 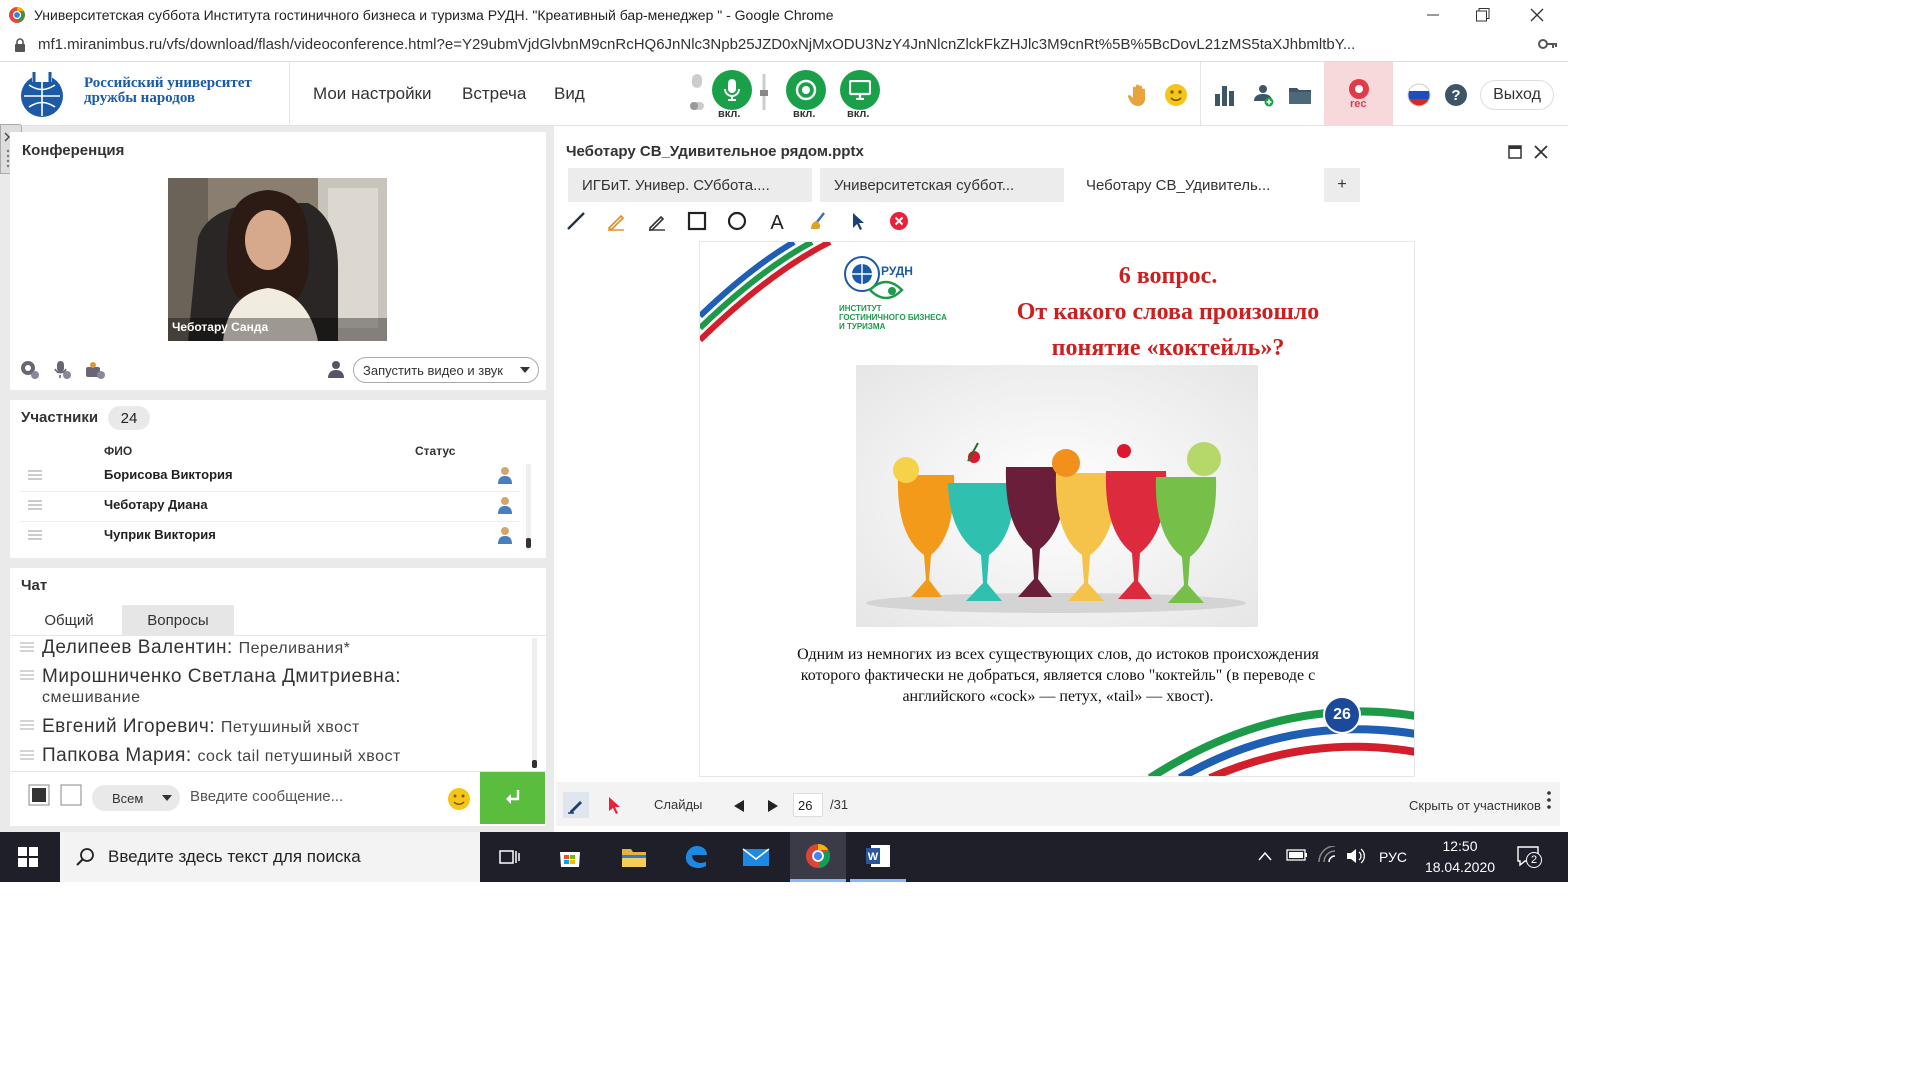 What do you see at coordinates (1433, 15) in the screenshot?
I see `minimize-button` at bounding box center [1433, 15].